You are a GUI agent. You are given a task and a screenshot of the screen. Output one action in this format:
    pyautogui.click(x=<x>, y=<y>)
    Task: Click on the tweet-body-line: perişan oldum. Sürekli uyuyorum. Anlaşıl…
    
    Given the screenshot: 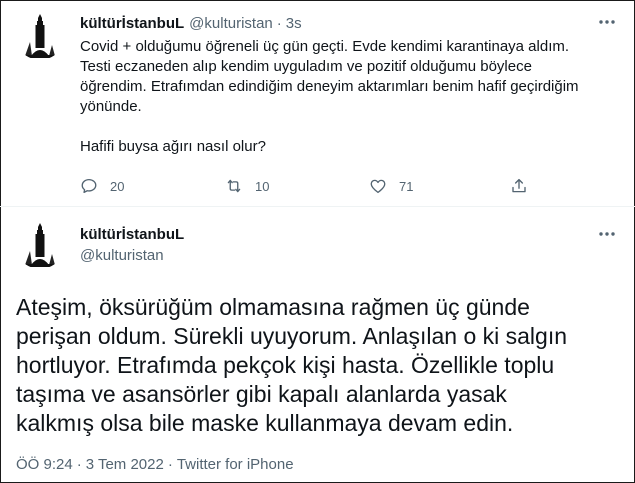 What is the action you would take?
    pyautogui.click(x=292, y=336)
    